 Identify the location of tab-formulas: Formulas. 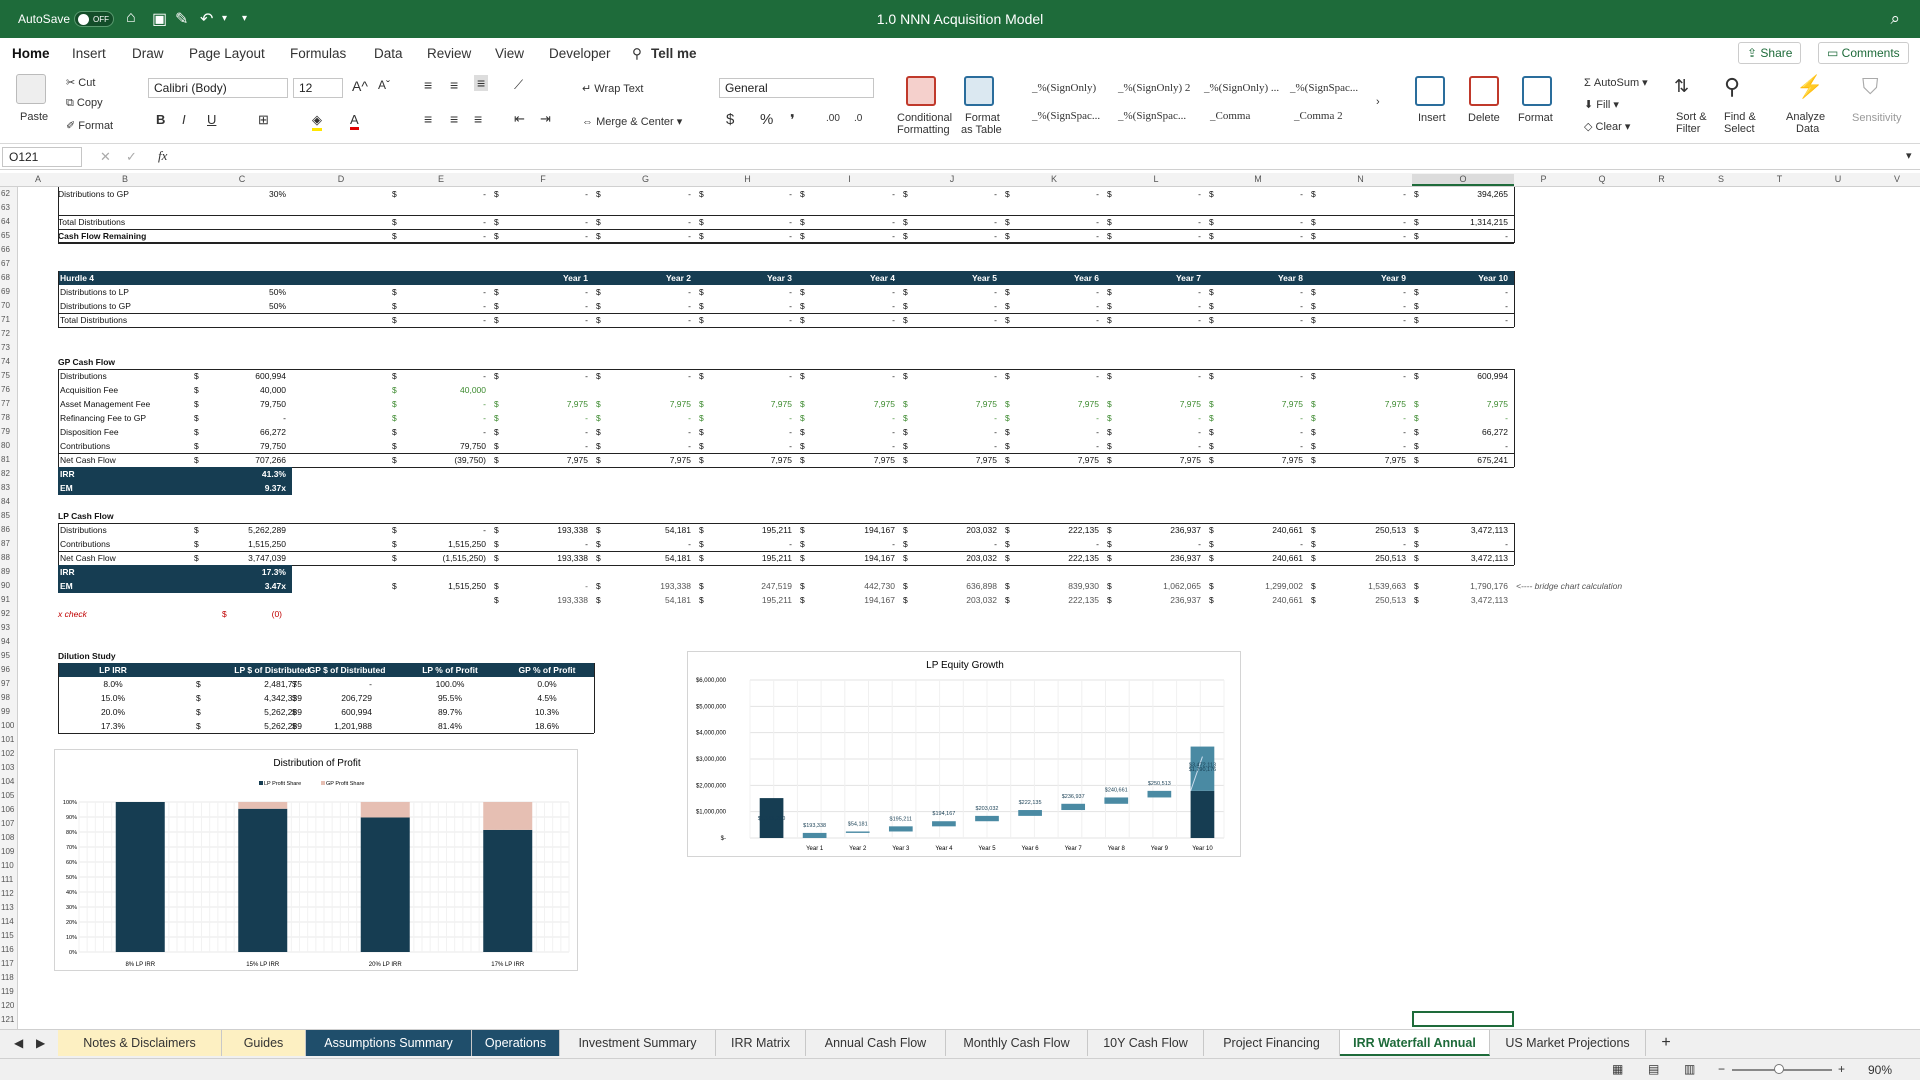
(318, 53).